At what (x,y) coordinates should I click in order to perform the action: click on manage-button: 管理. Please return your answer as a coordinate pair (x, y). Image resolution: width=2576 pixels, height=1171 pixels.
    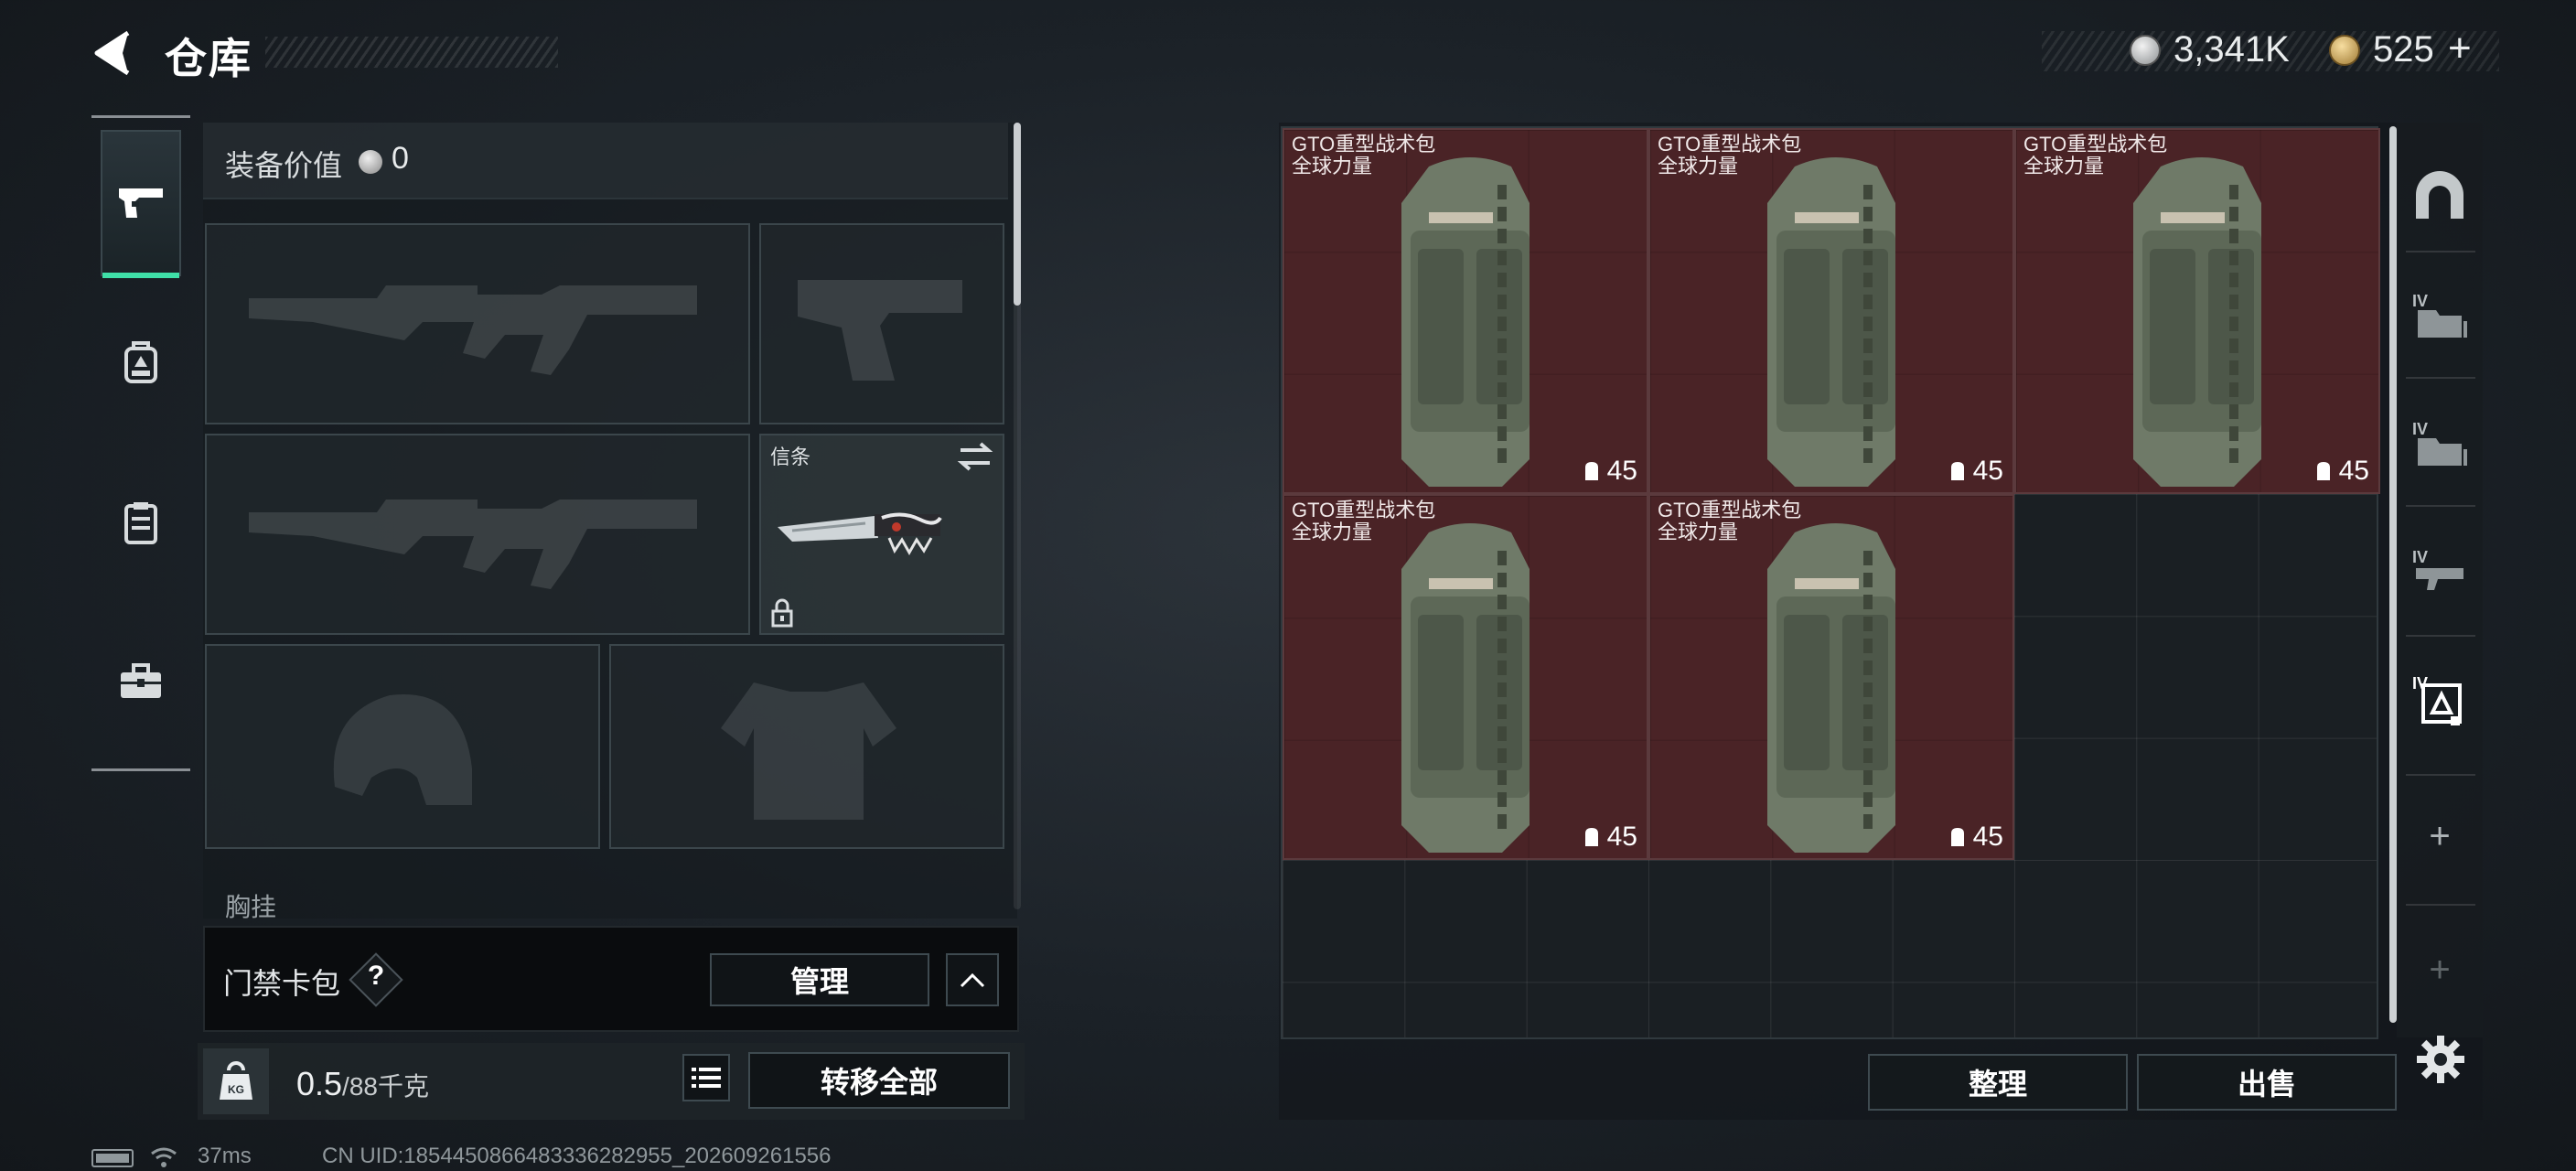
    Looking at the image, I should click on (820, 979).